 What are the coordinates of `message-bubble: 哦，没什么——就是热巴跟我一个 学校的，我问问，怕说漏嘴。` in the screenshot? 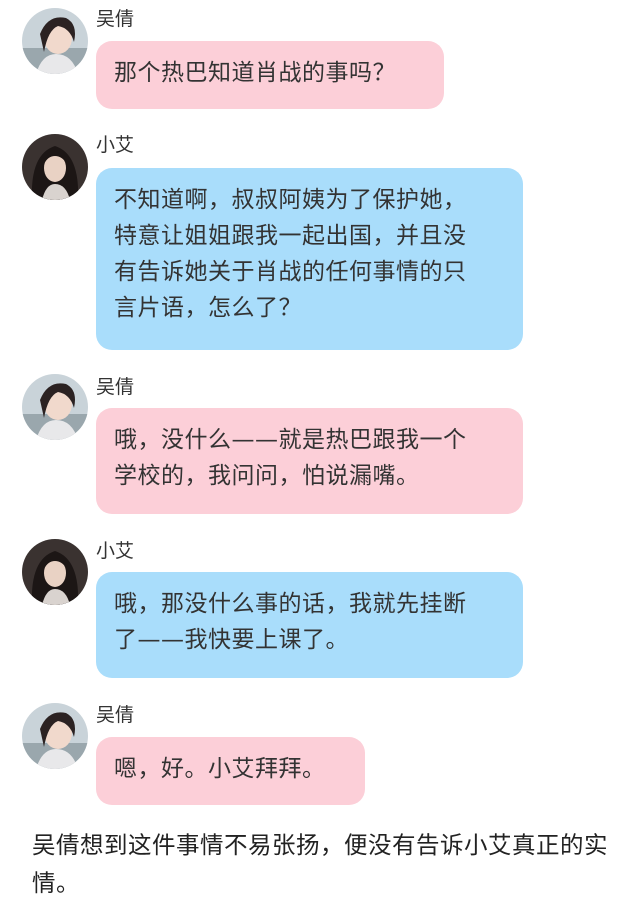 It's located at (309, 461).